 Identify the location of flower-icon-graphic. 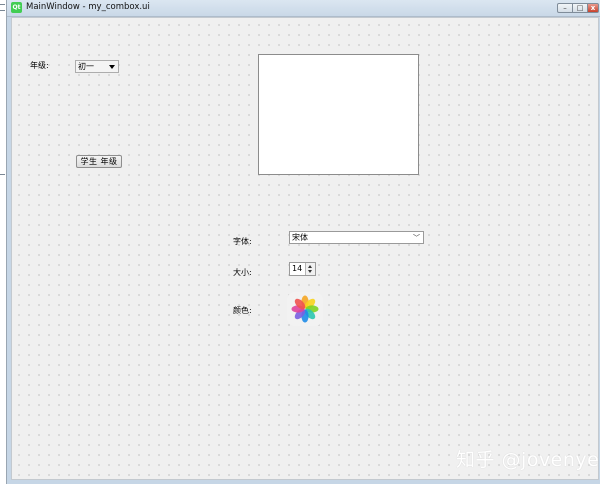
(305, 309).